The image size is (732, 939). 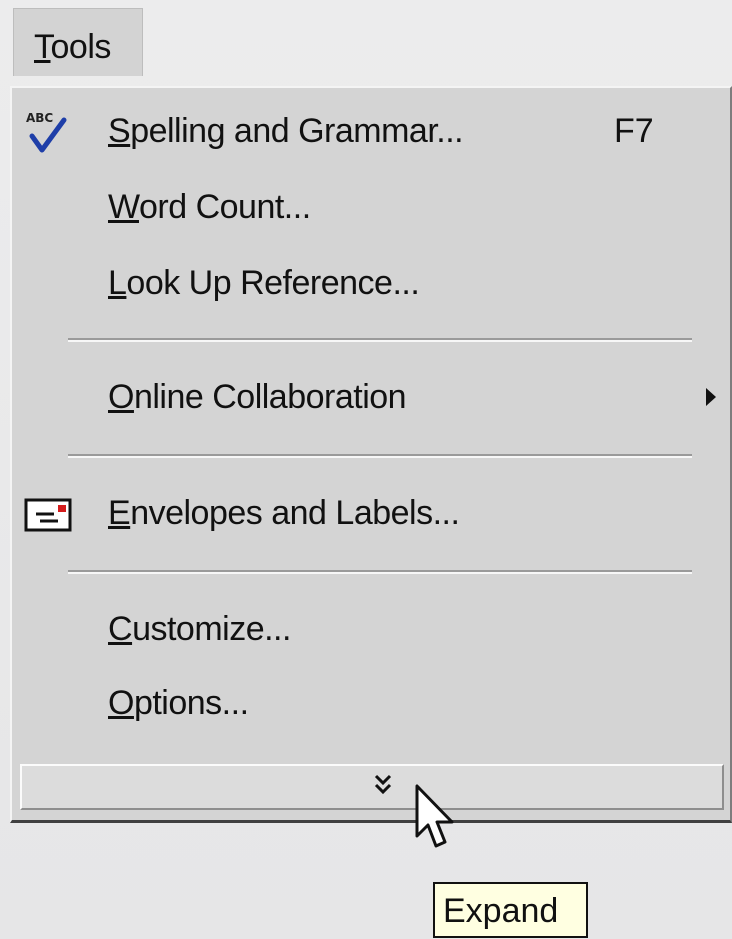 What do you see at coordinates (372, 787) in the screenshot?
I see `expand-menu-button` at bounding box center [372, 787].